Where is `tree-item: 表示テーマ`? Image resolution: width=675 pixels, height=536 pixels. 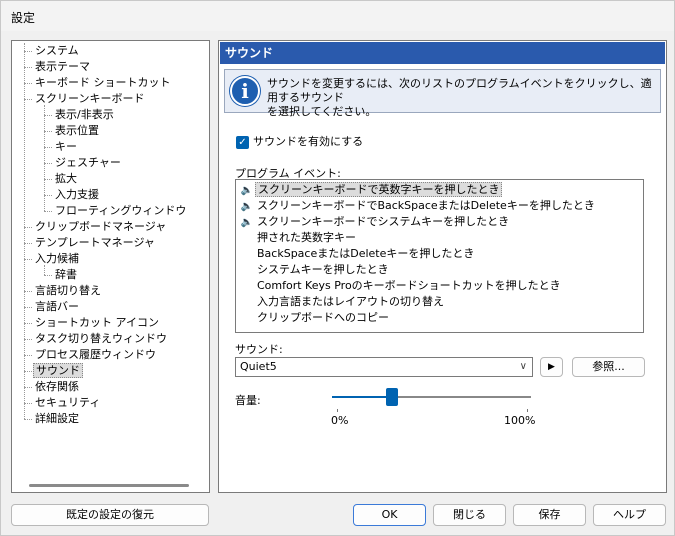
tree-item: 表示テーマ is located at coordinates (62, 67).